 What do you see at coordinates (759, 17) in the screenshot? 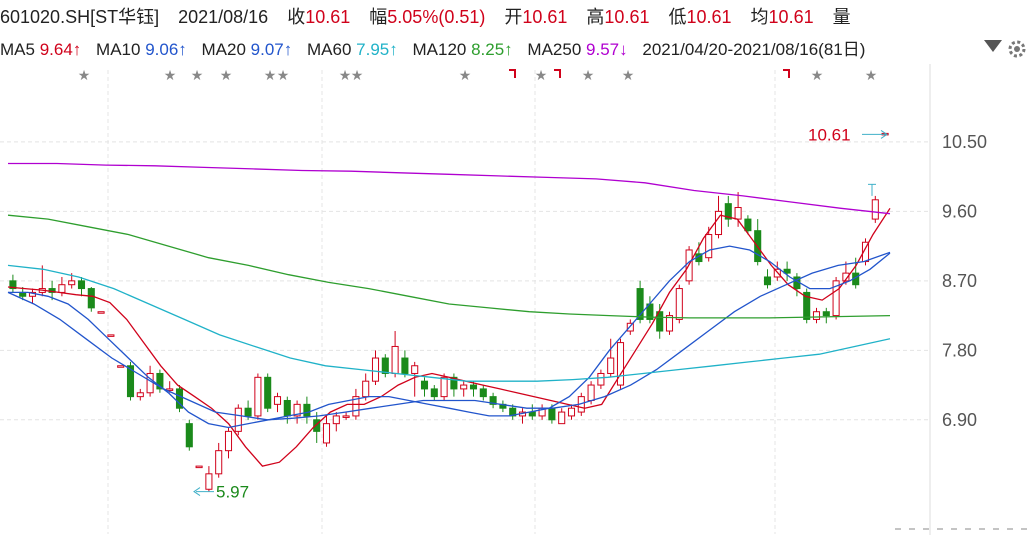
I see `avg-label: 均` at bounding box center [759, 17].